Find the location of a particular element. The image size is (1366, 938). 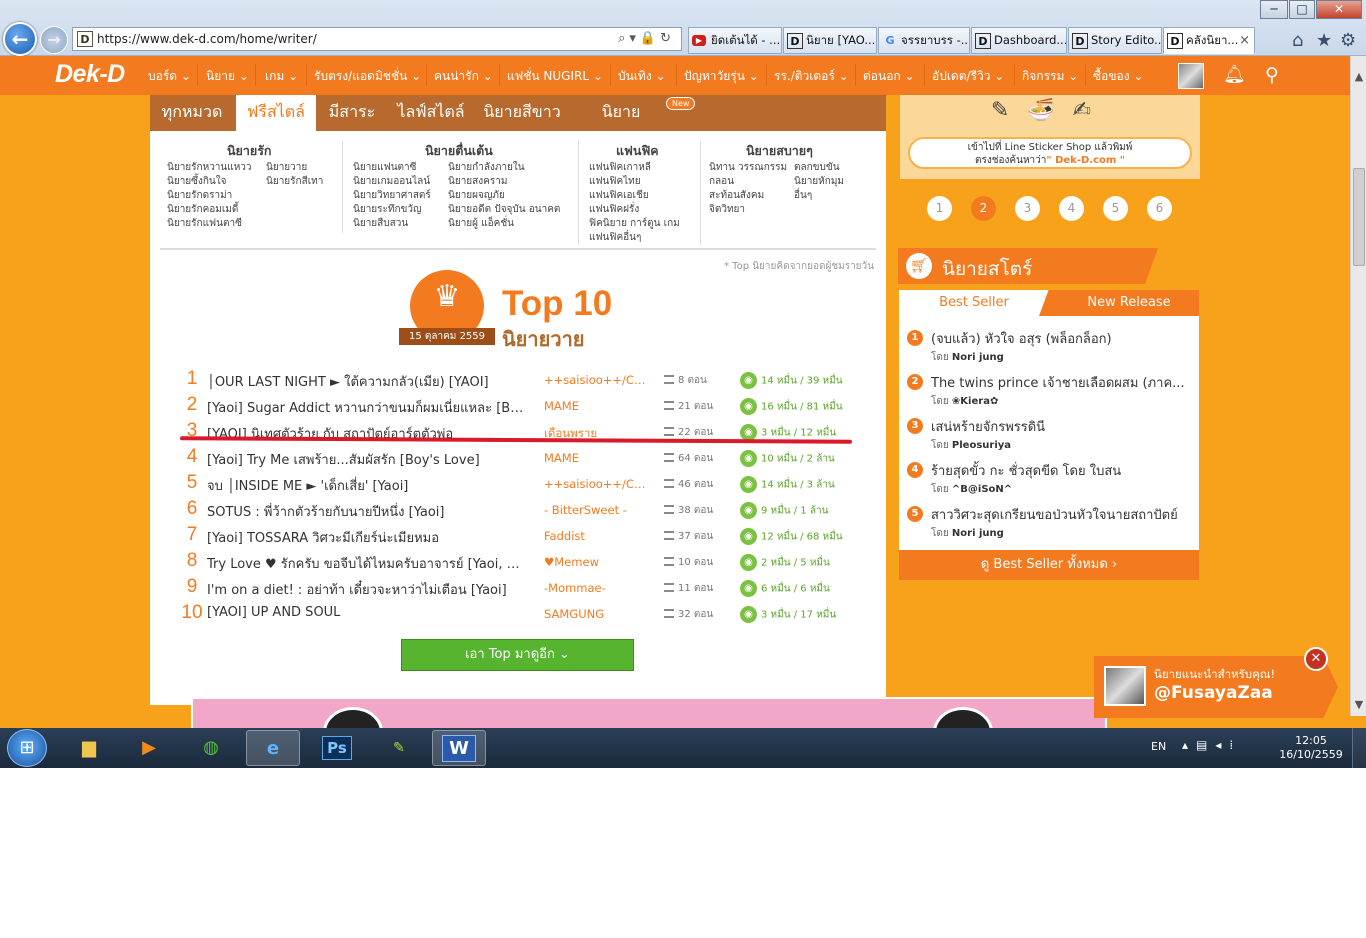

genre-link: แฟนฟิคฝรั่ง is located at coordinates (614, 210).